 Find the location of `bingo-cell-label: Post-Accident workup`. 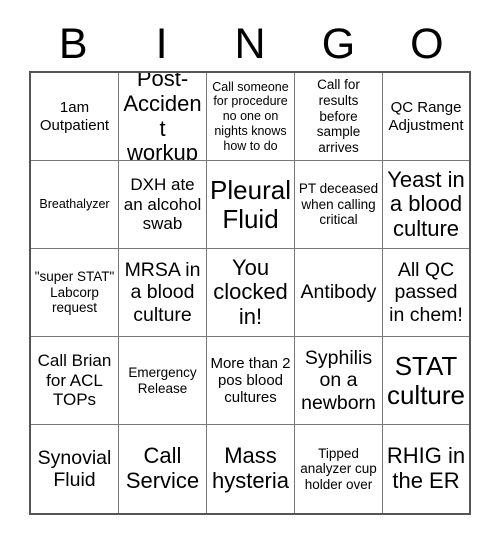

bingo-cell-label: Post-Accident workup is located at coordinates (162, 117).